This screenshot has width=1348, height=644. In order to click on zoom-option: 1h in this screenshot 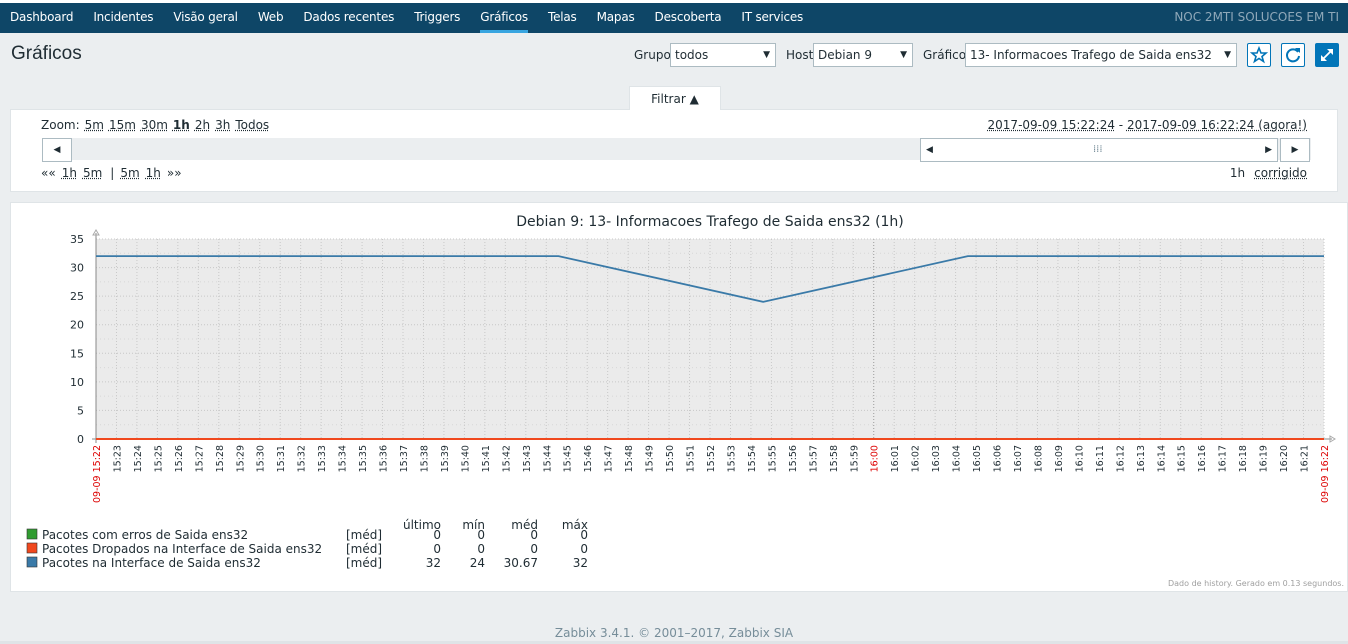, I will do `click(181, 125)`.